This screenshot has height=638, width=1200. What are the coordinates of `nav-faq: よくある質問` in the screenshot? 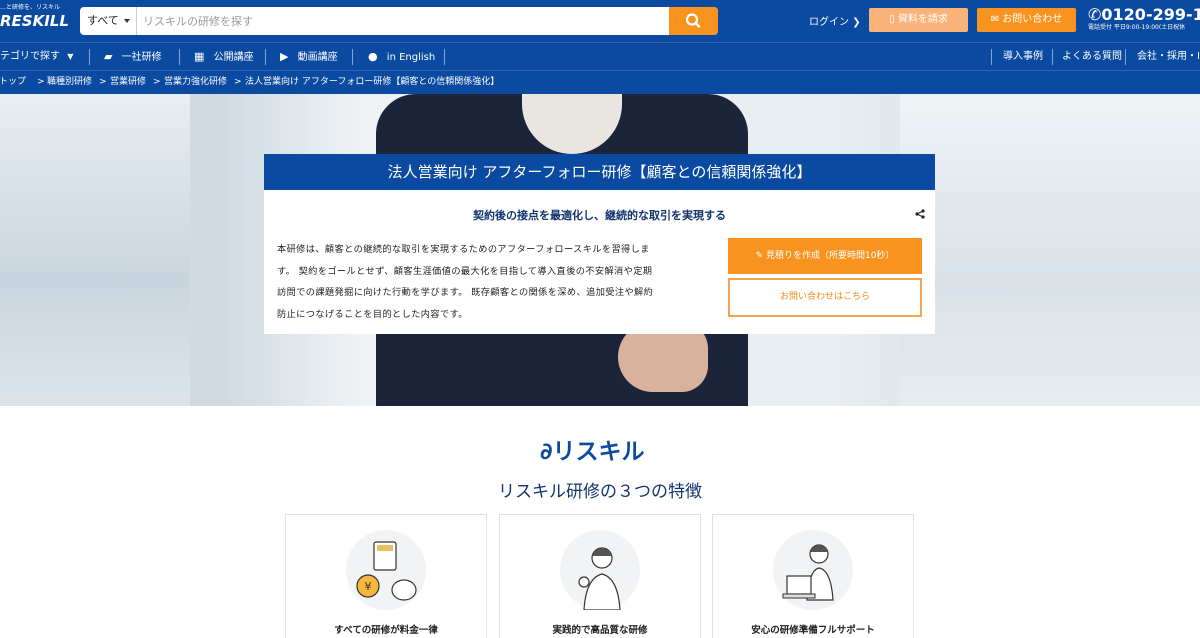 It's located at (1092, 57).